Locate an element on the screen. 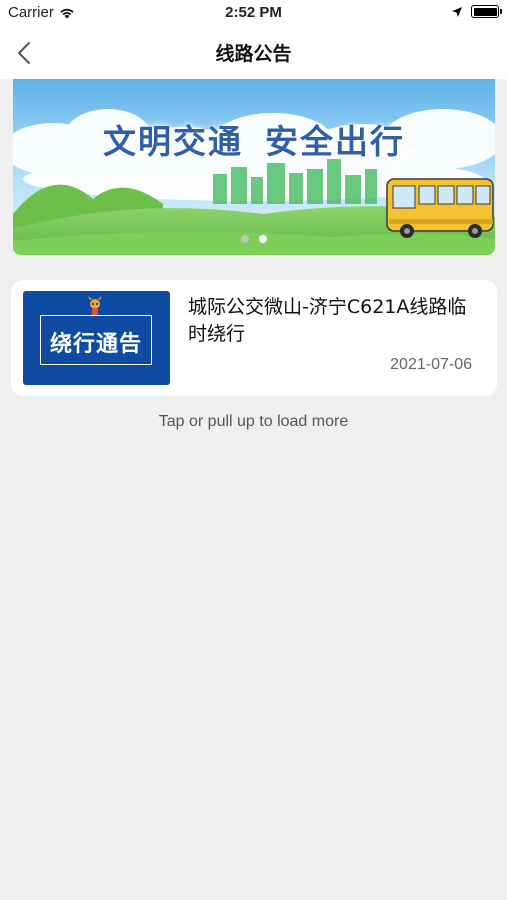 The width and height of the screenshot is (507, 900). slogan-left: 文明交通 is located at coordinates (173, 141).